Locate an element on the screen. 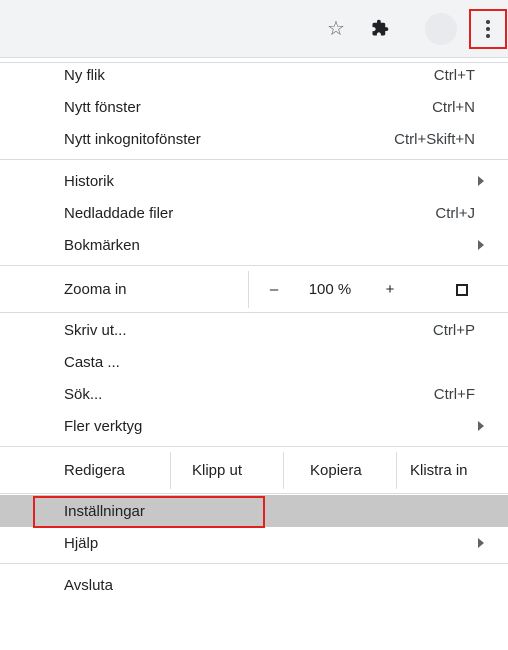 The image size is (508, 650). menu-item-print: Skriv ut... Ctrl+P is located at coordinates (254, 330).